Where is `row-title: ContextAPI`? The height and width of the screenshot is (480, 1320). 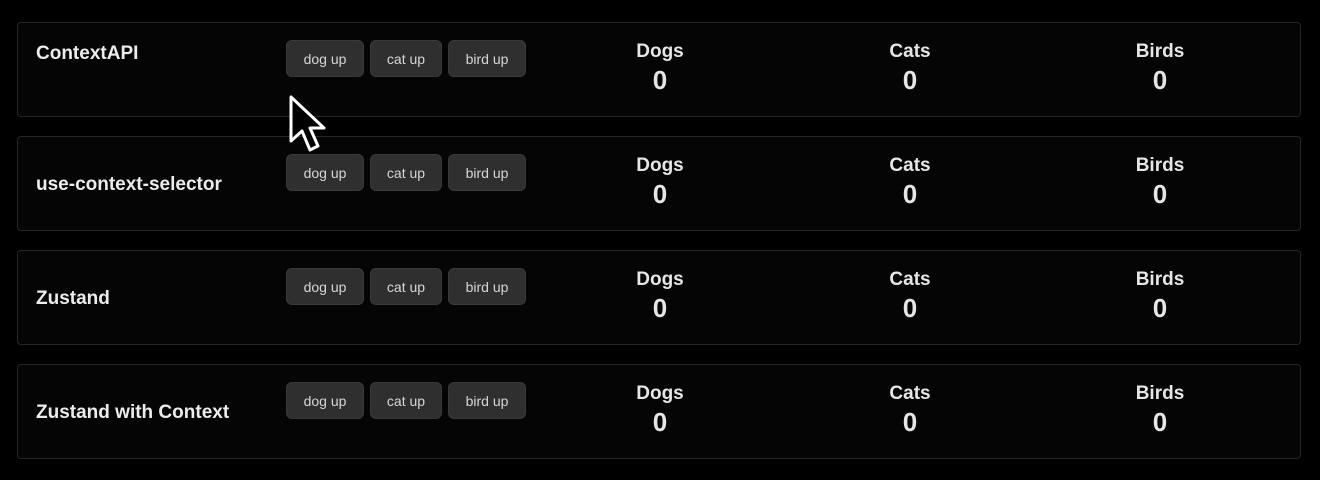
row-title: ContextAPI is located at coordinates (87, 53).